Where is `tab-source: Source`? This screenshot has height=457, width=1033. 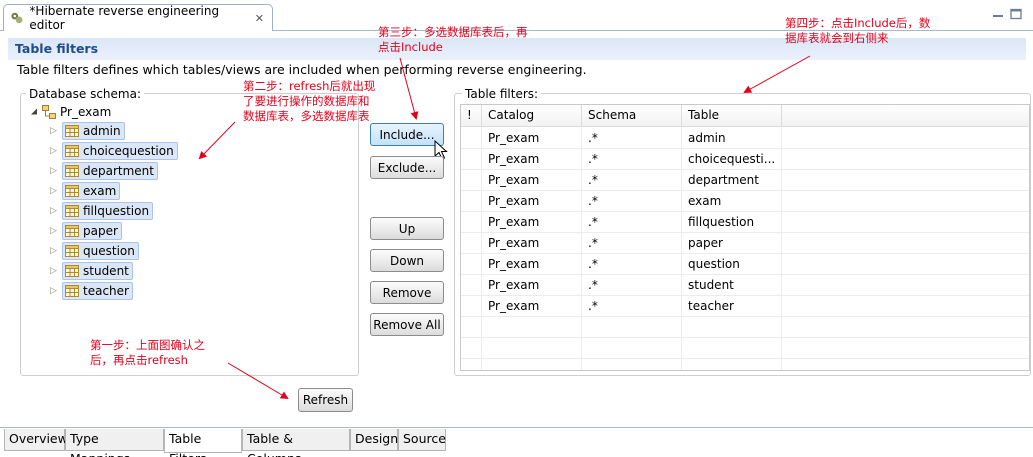
tab-source: Source is located at coordinates (422, 440).